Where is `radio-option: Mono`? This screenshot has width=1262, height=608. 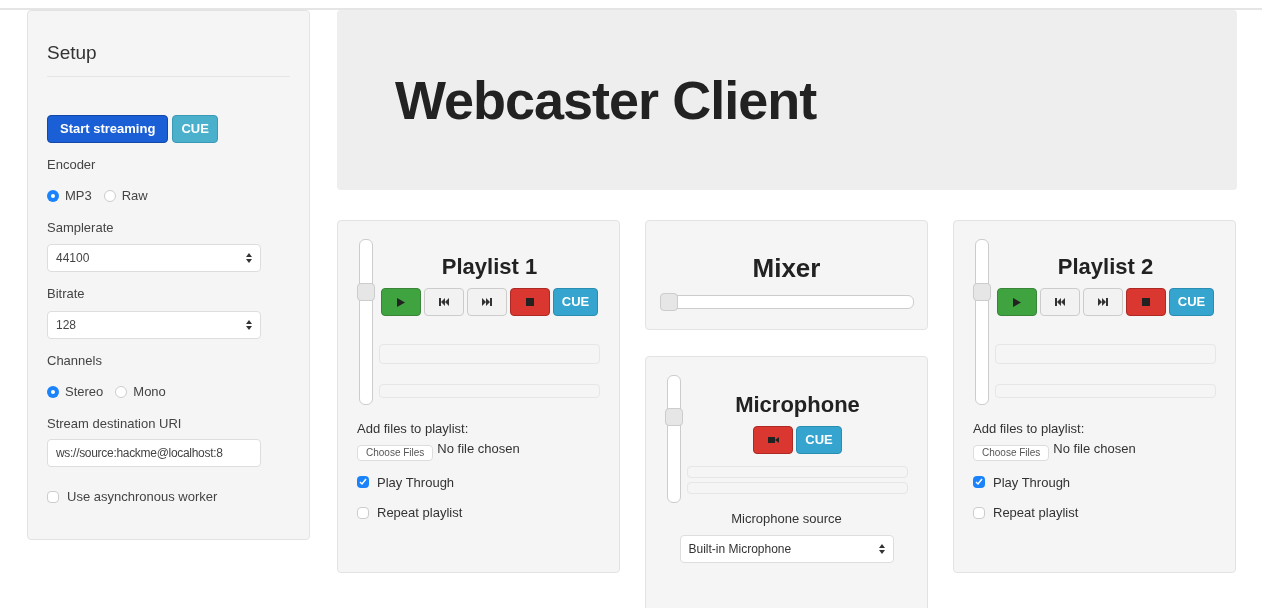 radio-option: Mono is located at coordinates (140, 392).